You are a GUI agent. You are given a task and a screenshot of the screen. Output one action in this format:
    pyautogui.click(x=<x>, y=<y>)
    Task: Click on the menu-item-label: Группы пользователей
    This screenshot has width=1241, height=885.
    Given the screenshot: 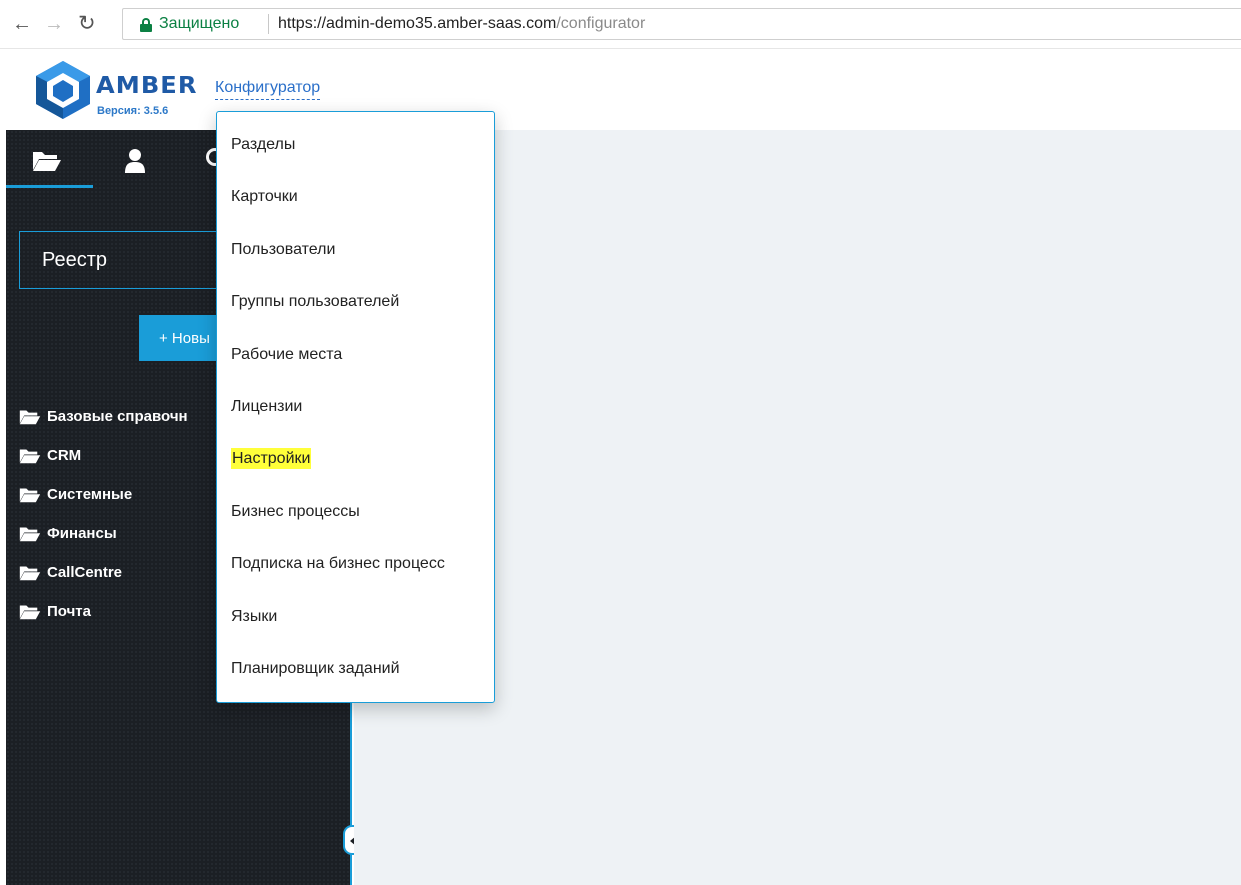 What is the action you would take?
    pyautogui.click(x=315, y=302)
    